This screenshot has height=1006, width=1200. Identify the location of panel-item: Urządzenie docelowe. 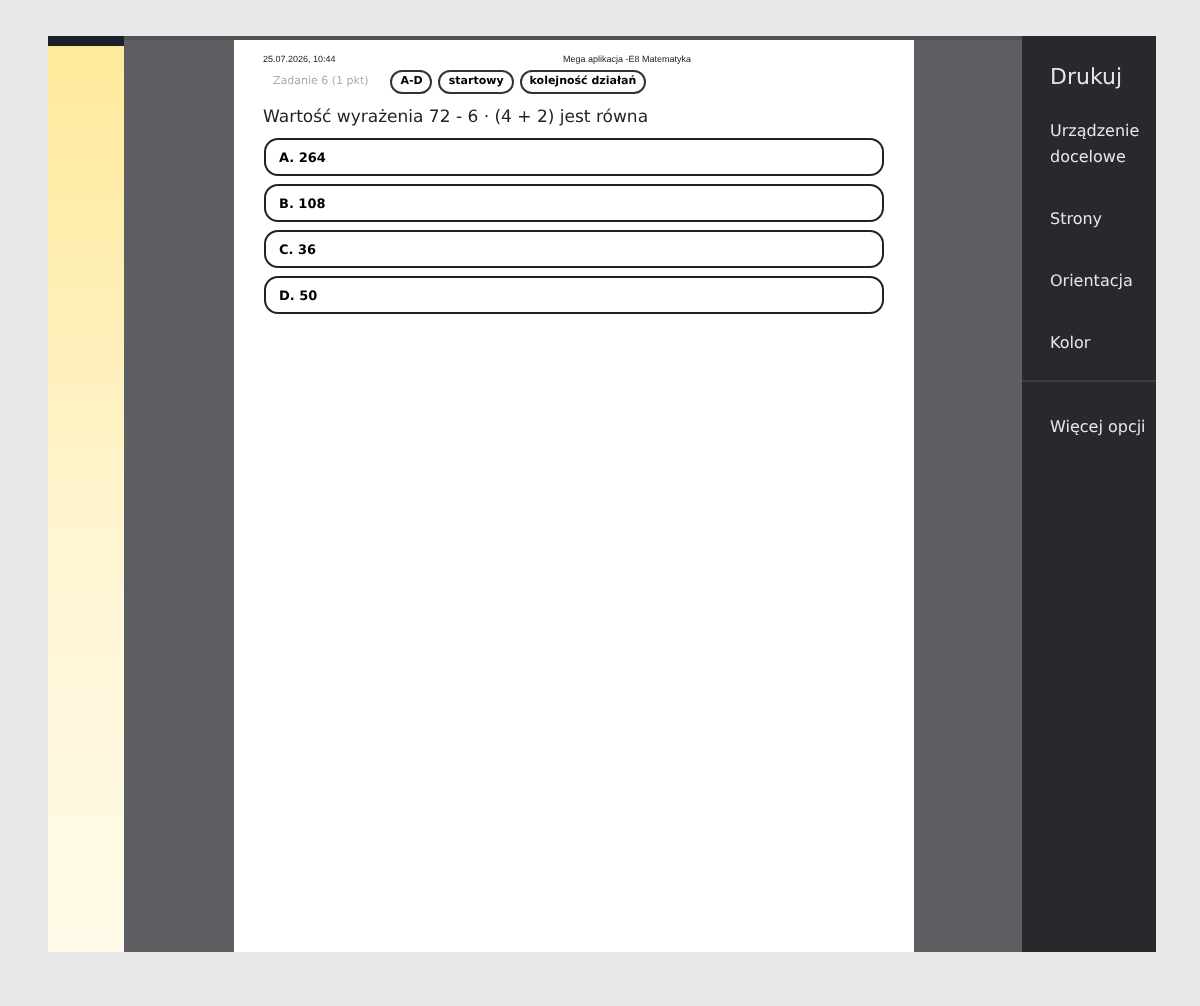
(1103, 144).